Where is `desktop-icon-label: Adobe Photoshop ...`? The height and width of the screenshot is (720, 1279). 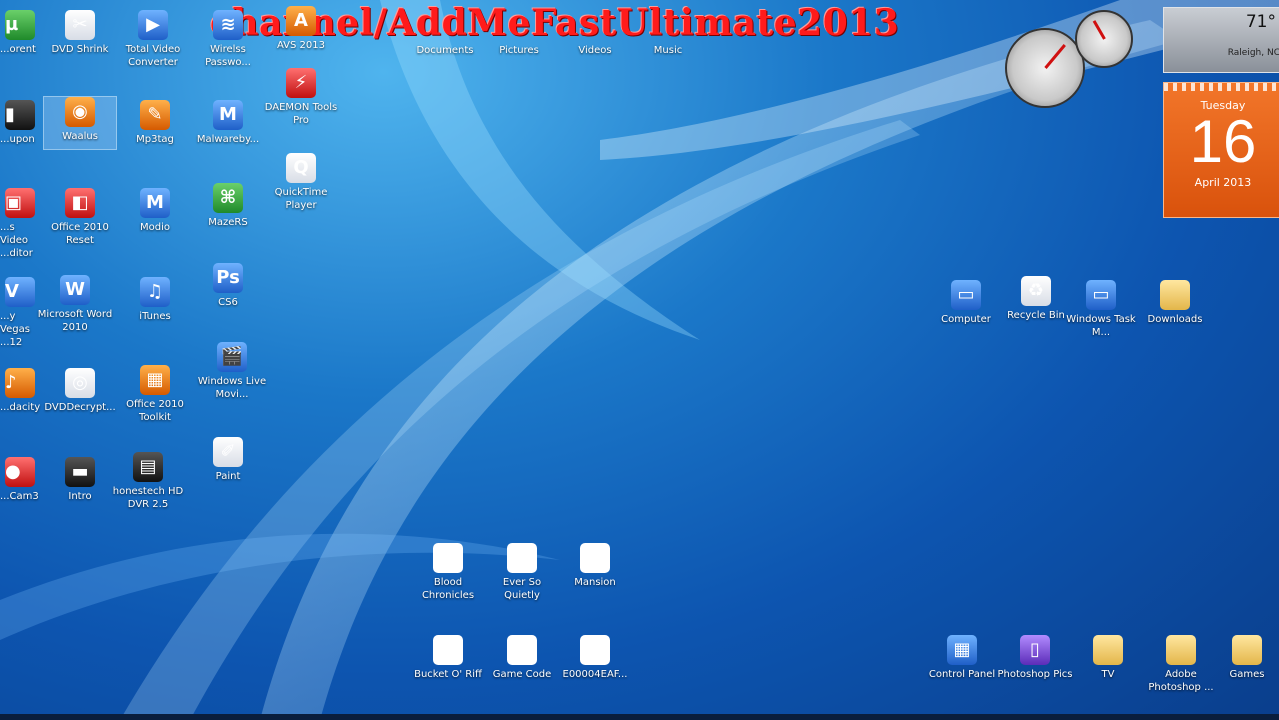 desktop-icon-label: Adobe Photoshop ... is located at coordinates (1181, 681).